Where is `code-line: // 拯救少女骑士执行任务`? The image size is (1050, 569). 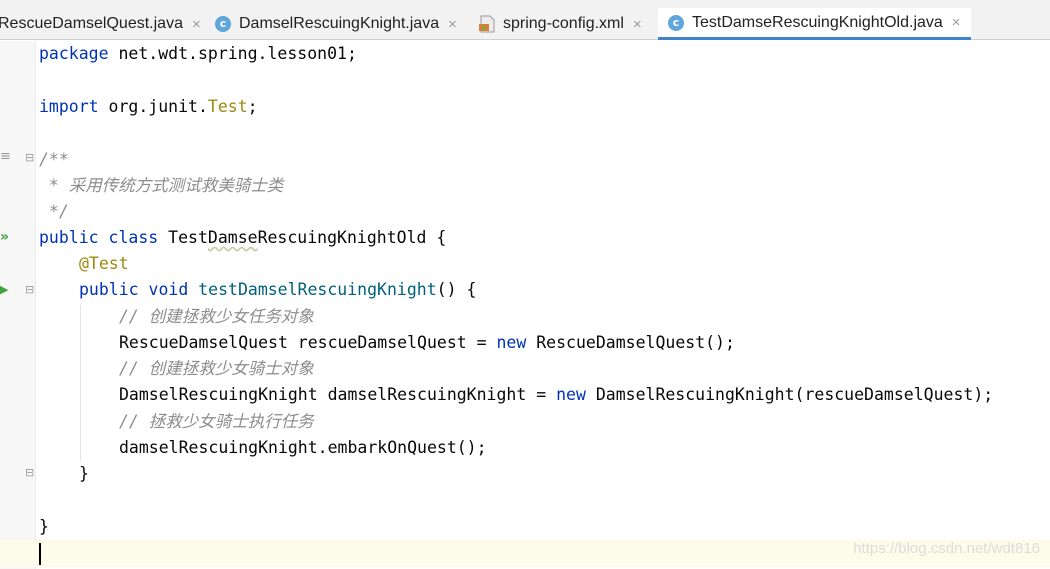
code-line: // 拯救少女骑士执行任务 is located at coordinates (216, 421).